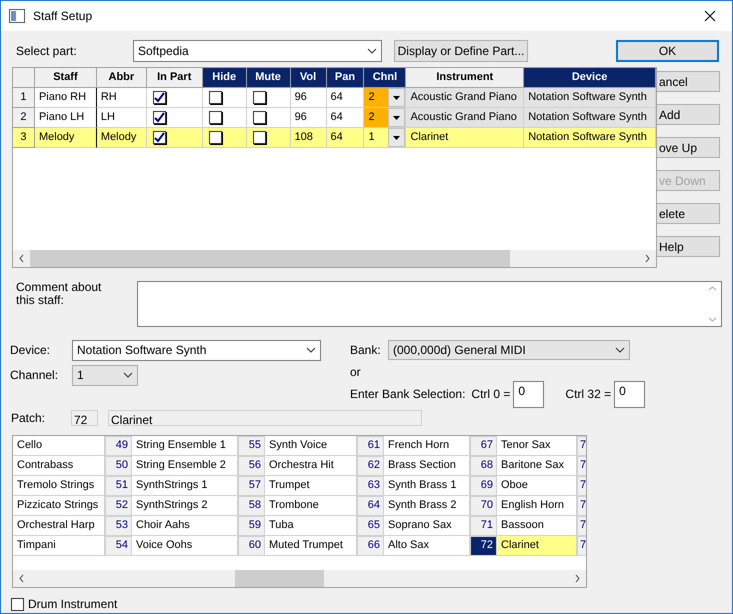  I want to click on instrument-cell: Voice Oohs, so click(185, 546).